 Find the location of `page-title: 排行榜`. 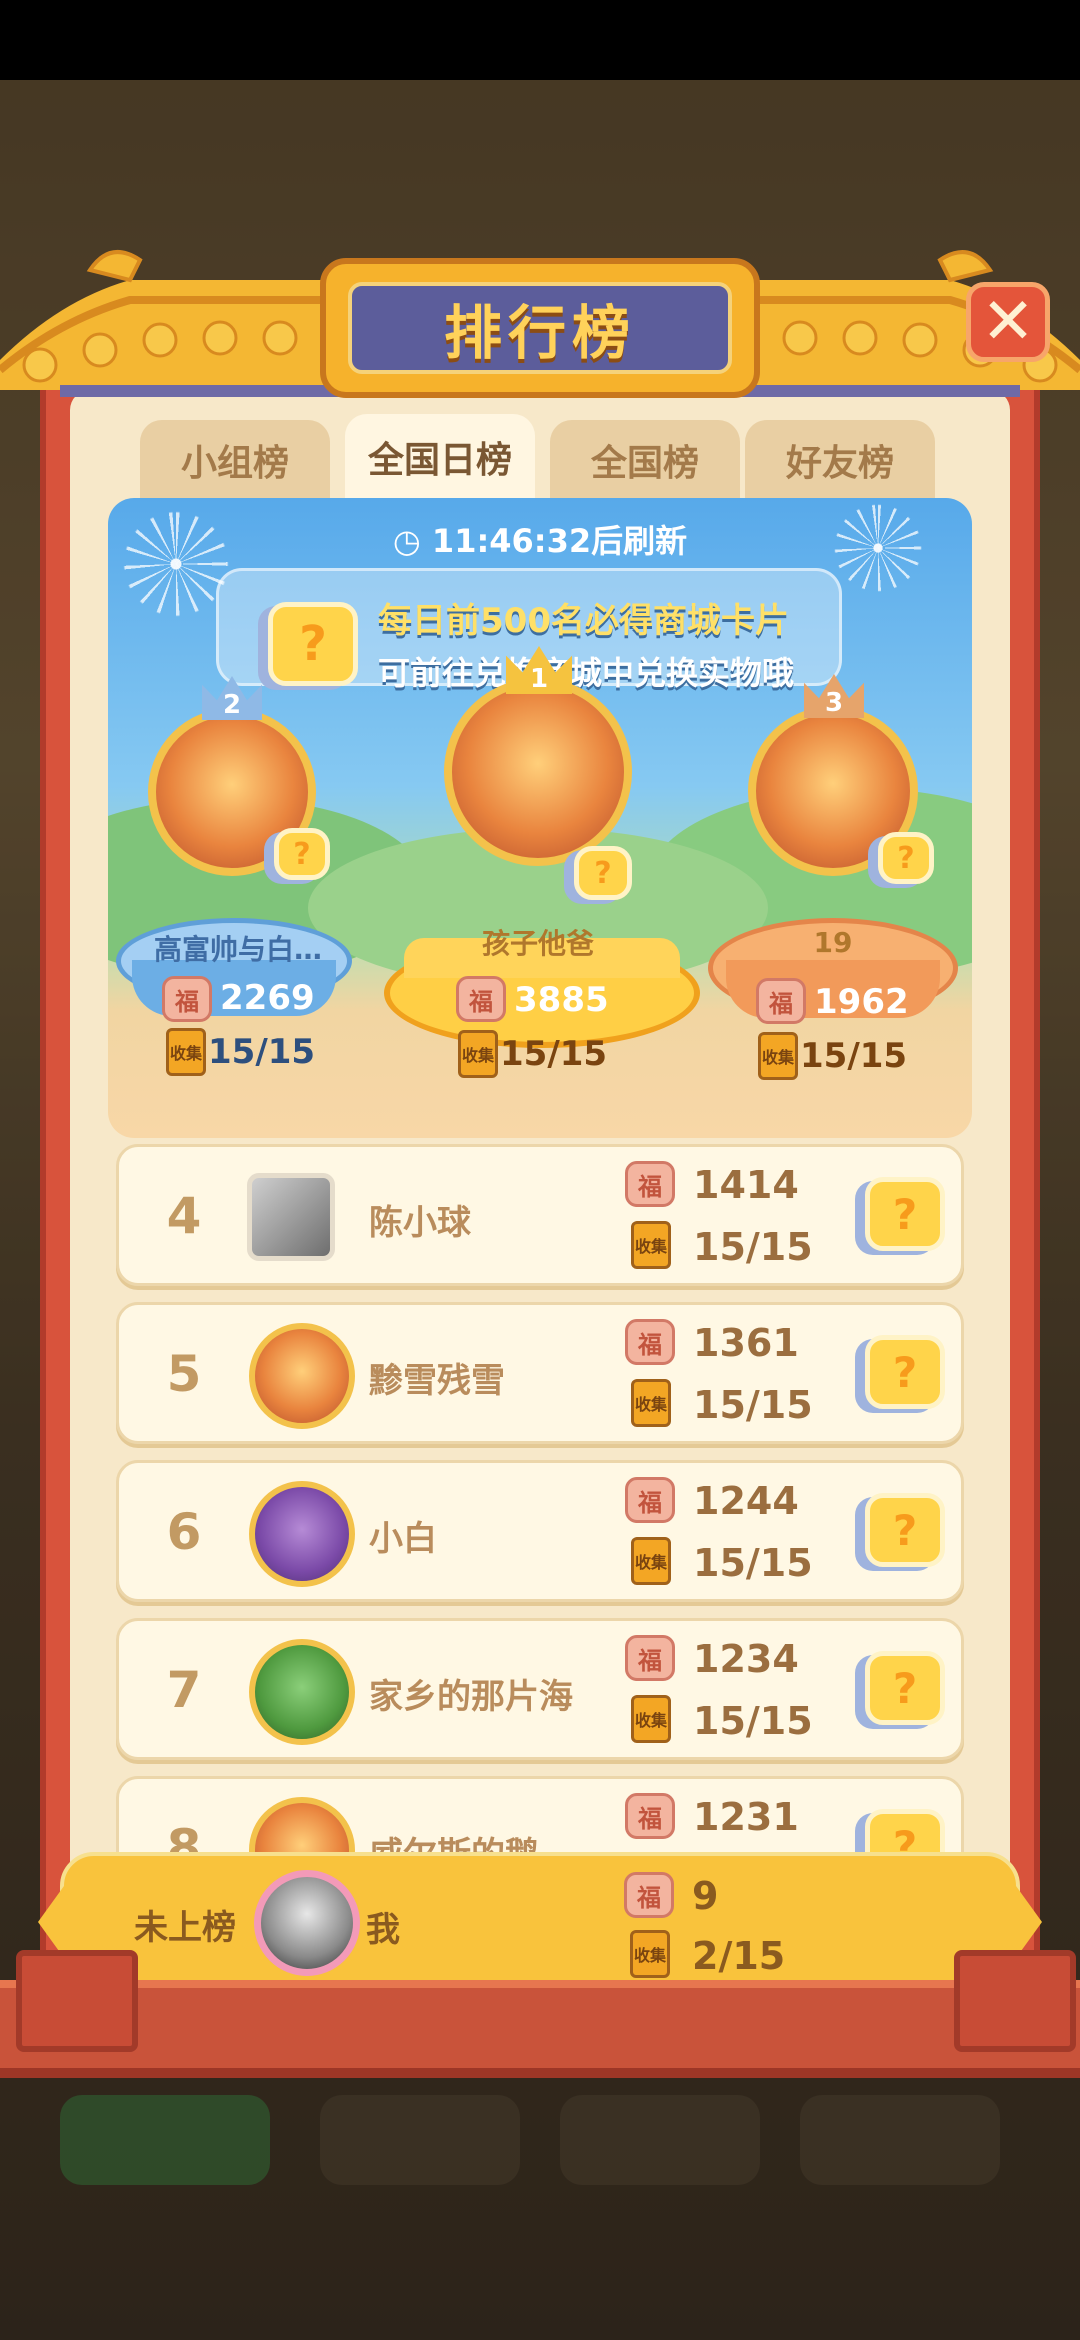

page-title: 排行榜 is located at coordinates (539, 333).